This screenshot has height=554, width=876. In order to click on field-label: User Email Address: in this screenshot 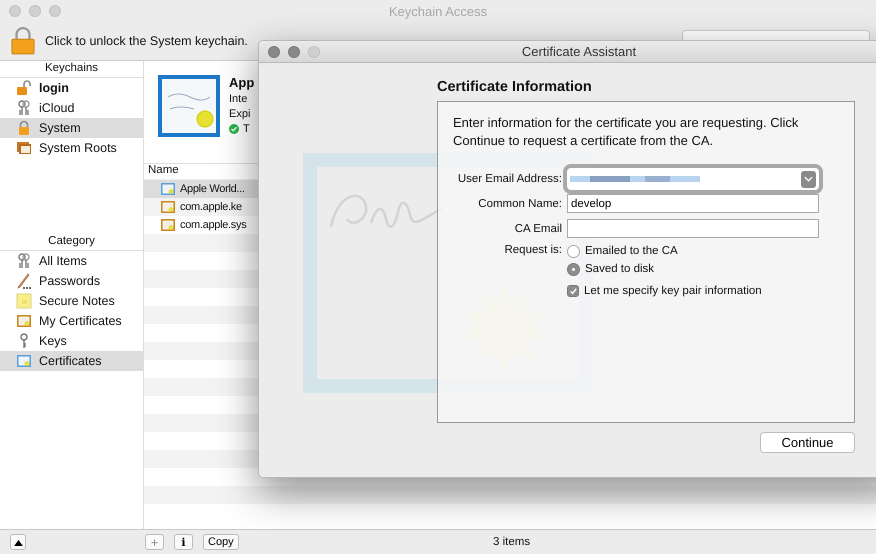, I will do `click(509, 179)`.